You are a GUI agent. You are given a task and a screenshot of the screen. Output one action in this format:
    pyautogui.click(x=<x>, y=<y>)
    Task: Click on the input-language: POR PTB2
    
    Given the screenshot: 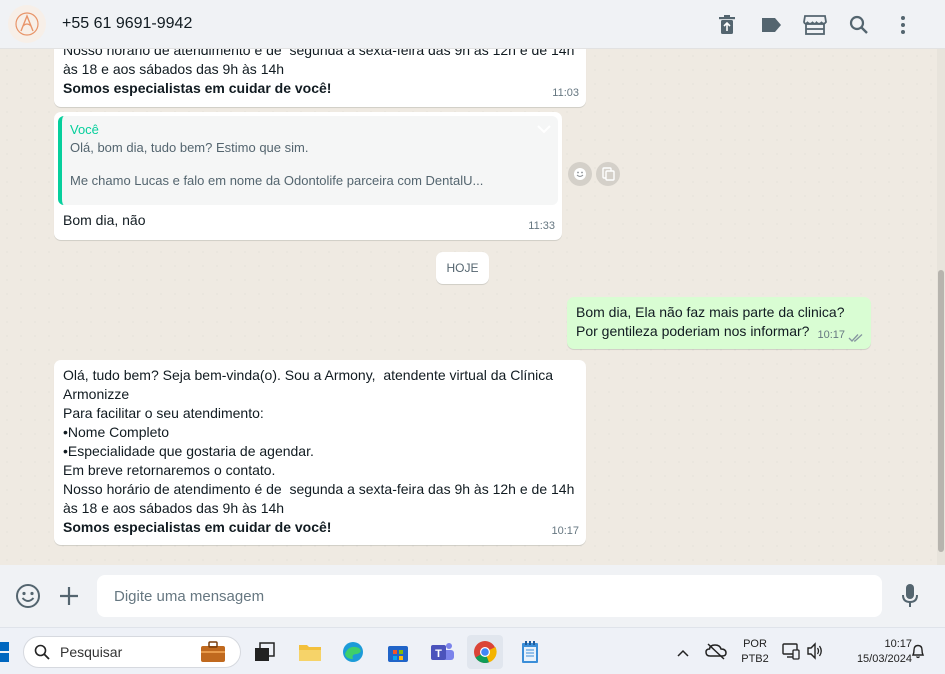 What is the action you would take?
    pyautogui.click(x=755, y=652)
    